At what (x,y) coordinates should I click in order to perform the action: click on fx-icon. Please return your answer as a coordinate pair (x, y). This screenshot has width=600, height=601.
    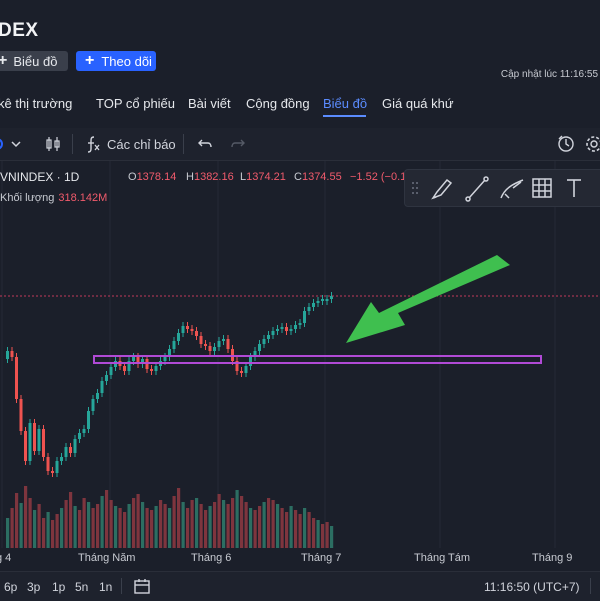
    Looking at the image, I should click on (93, 144).